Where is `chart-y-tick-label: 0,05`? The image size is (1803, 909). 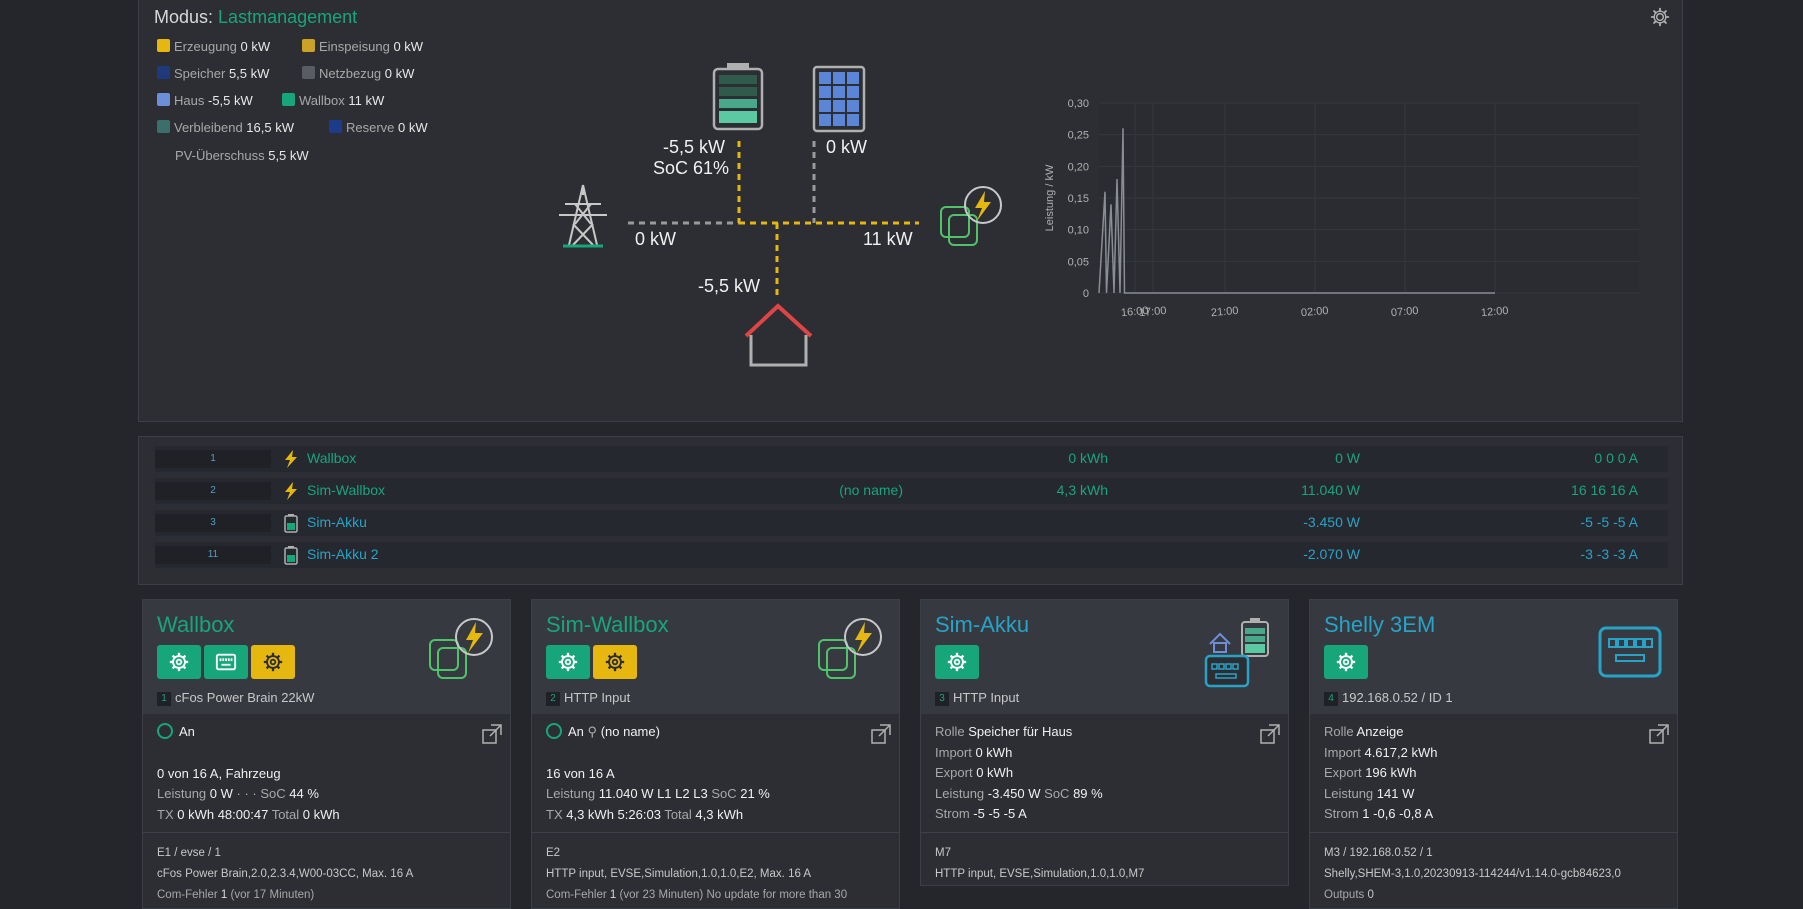
chart-y-tick-label: 0,05 is located at coordinates (1078, 262).